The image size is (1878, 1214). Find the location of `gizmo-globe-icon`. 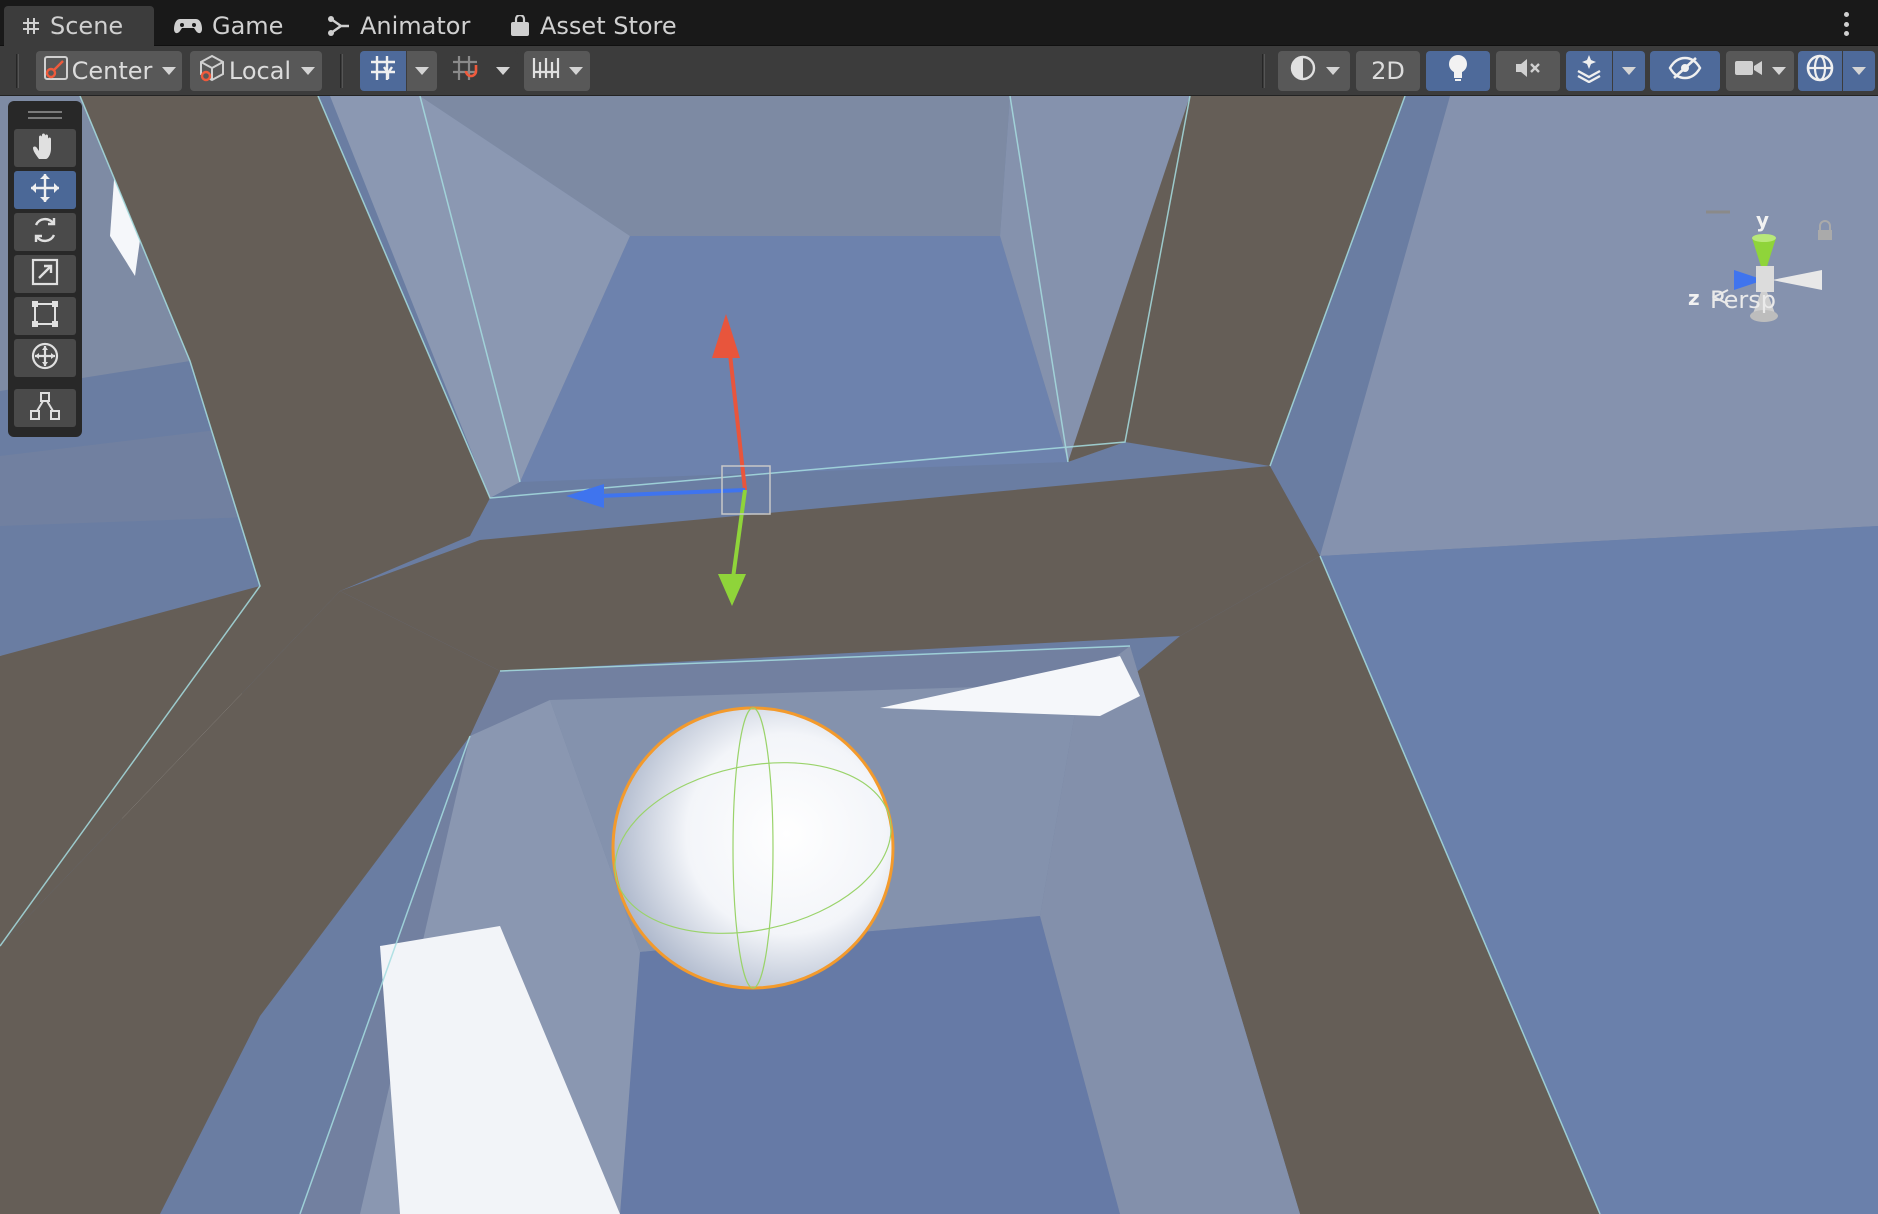

gizmo-globe-icon is located at coordinates (1820, 71).